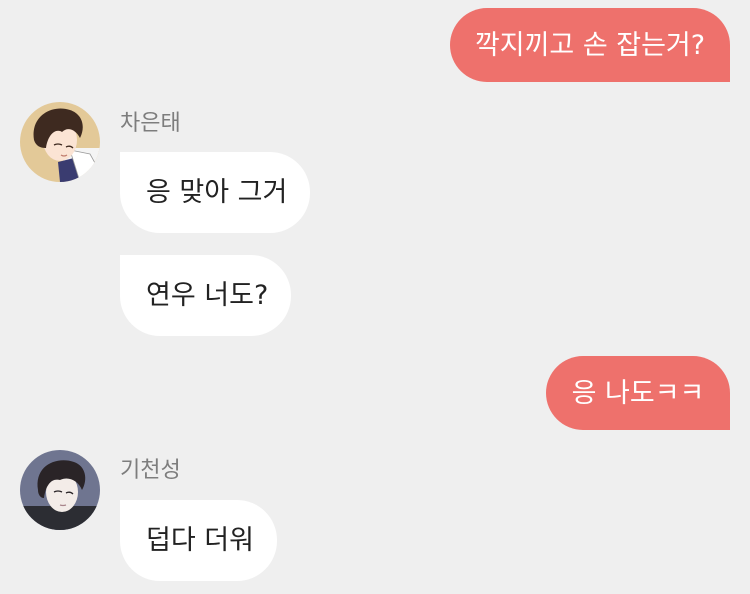 Image resolution: width=750 pixels, height=594 pixels. I want to click on incoming-message-bubble: 덥다 더워, so click(198, 540).